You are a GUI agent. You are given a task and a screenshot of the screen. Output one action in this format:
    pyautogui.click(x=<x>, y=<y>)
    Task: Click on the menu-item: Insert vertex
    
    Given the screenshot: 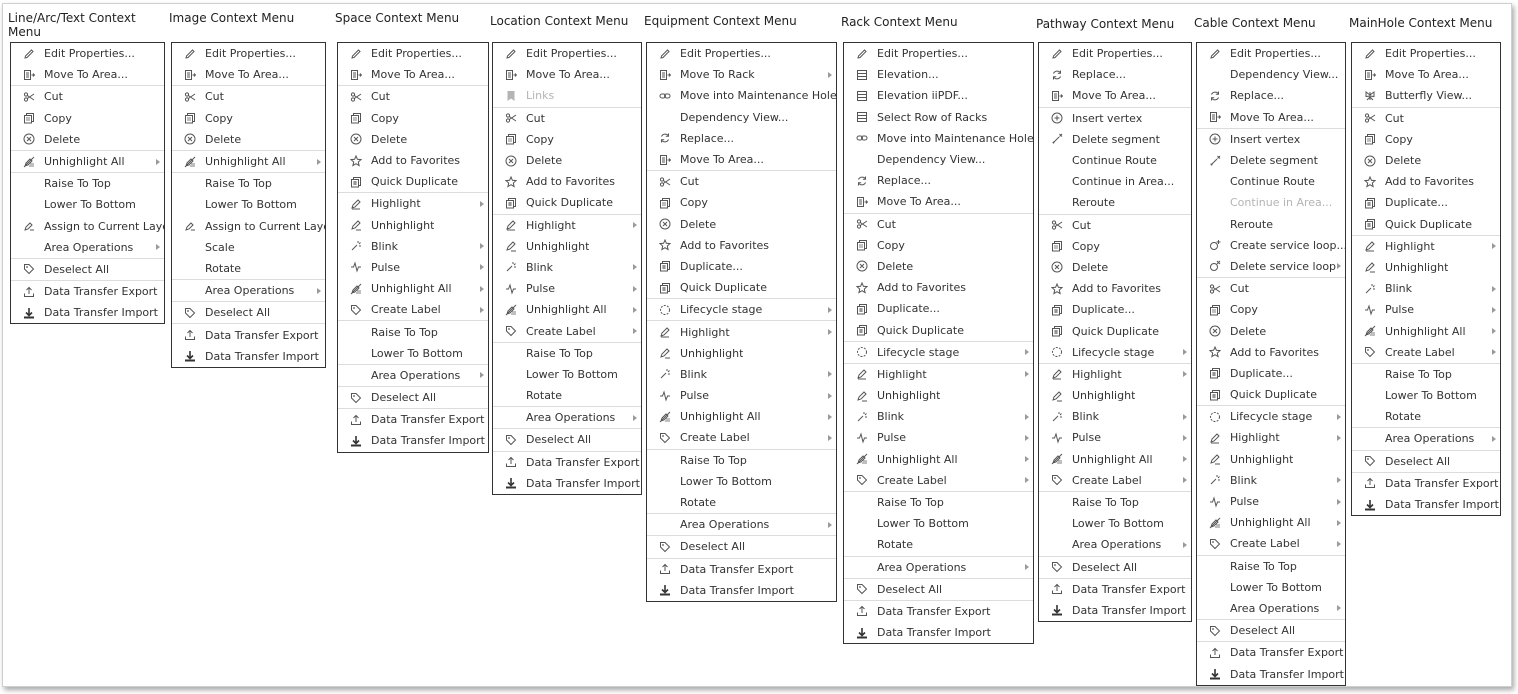 What is the action you would take?
    pyautogui.click(x=1115, y=117)
    